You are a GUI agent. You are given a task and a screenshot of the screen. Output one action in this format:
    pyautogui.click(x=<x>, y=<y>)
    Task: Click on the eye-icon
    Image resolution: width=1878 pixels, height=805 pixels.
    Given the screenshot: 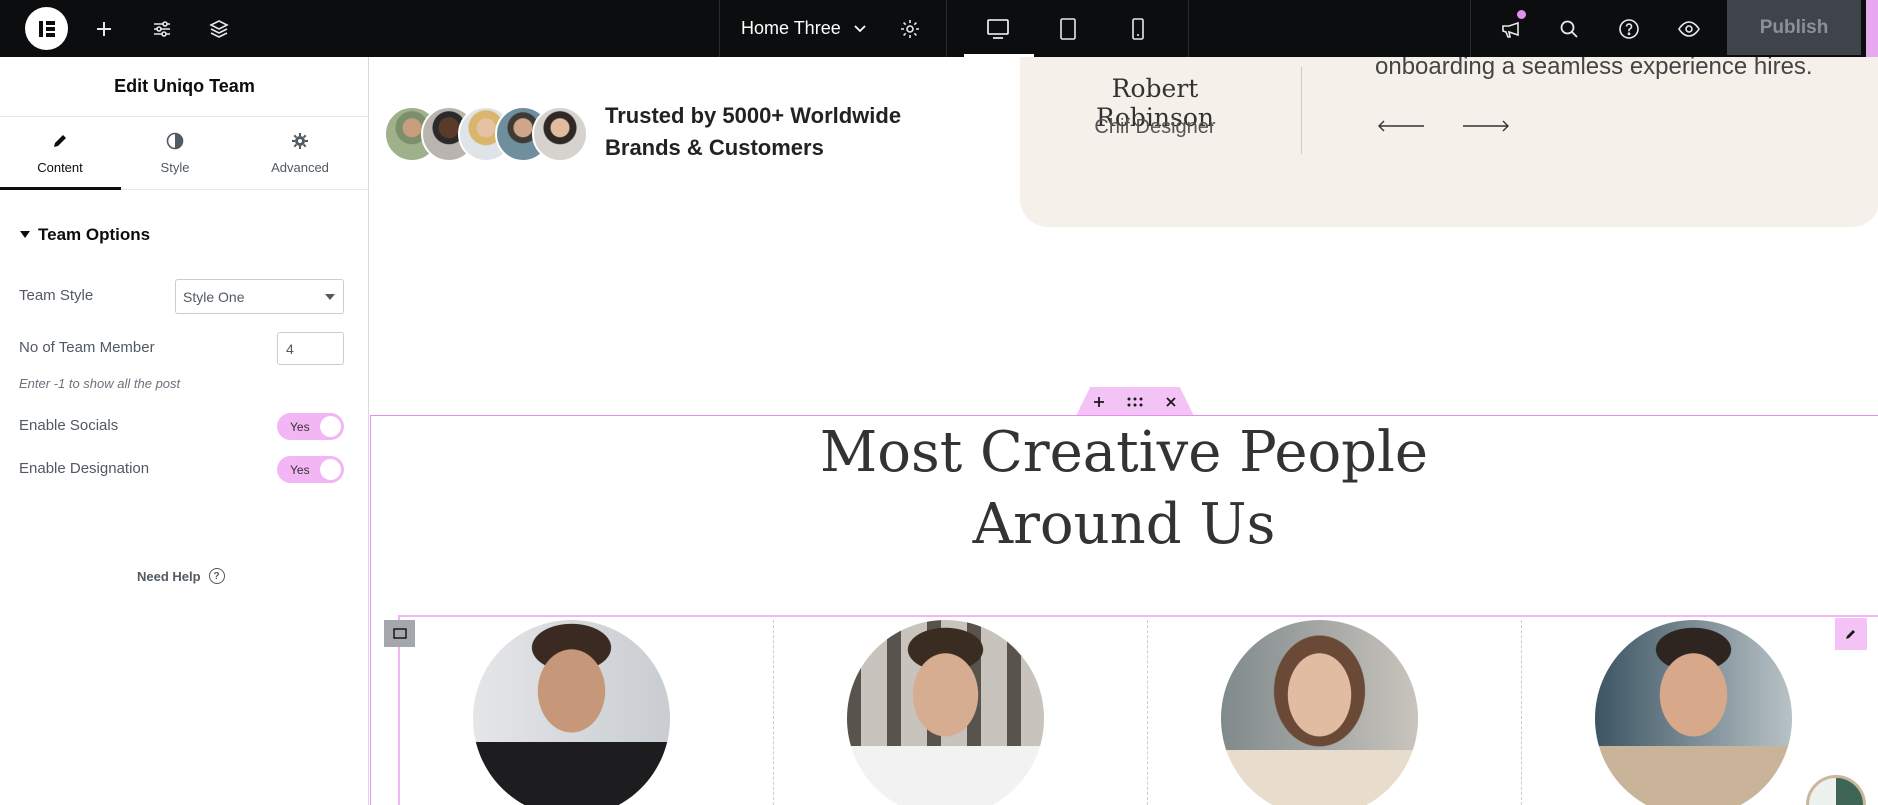 What is the action you would take?
    pyautogui.click(x=1689, y=29)
    